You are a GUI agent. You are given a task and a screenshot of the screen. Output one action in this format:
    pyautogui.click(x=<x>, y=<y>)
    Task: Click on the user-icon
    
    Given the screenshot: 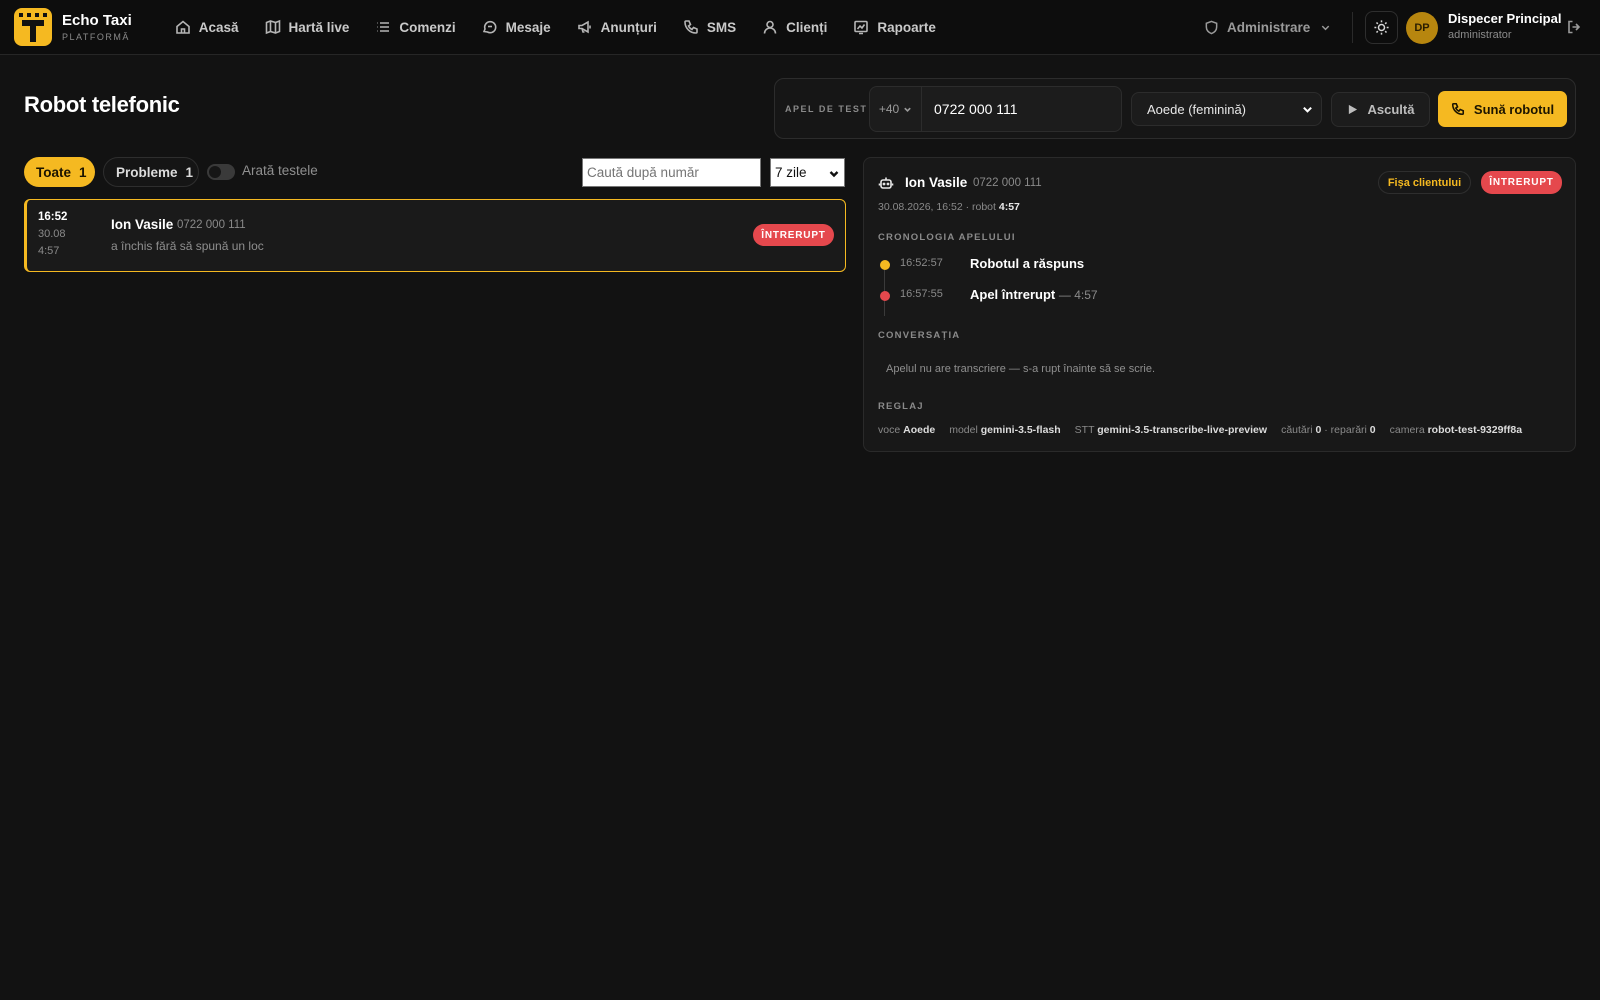 What is the action you would take?
    pyautogui.click(x=770, y=27)
    